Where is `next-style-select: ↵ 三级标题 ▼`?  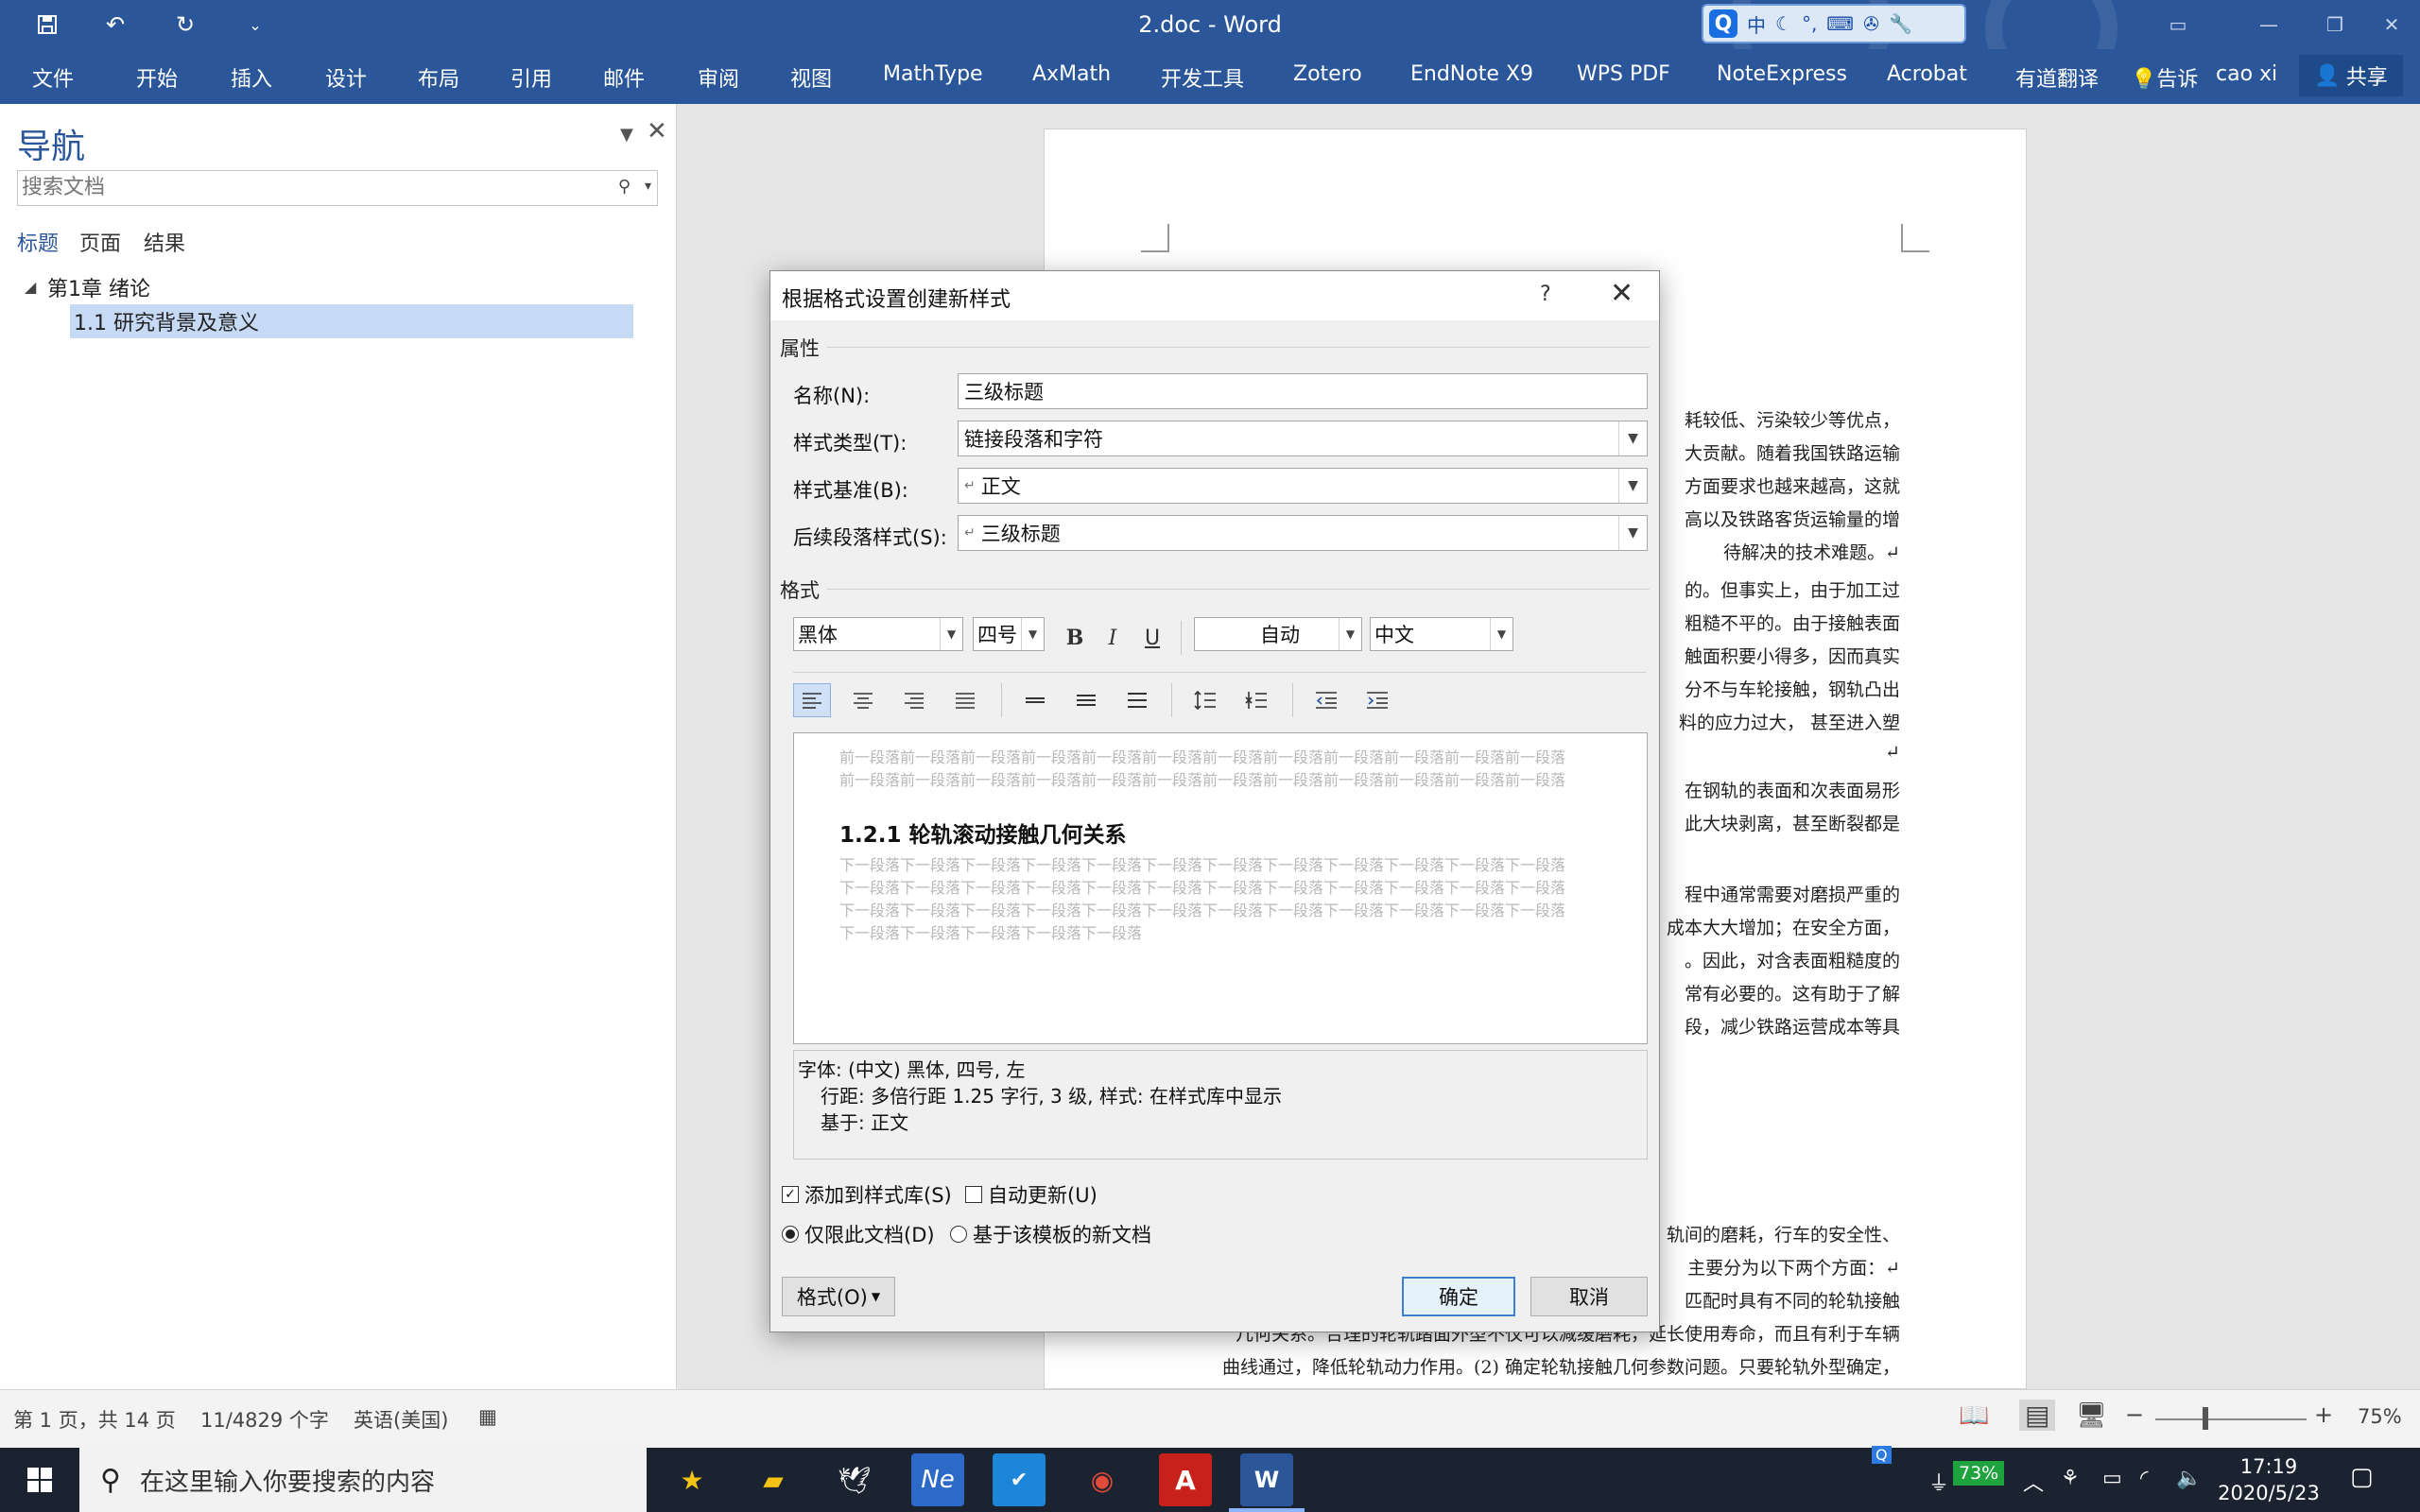
next-style-select: ↵ 三级标题 ▼ is located at coordinates (1303, 533).